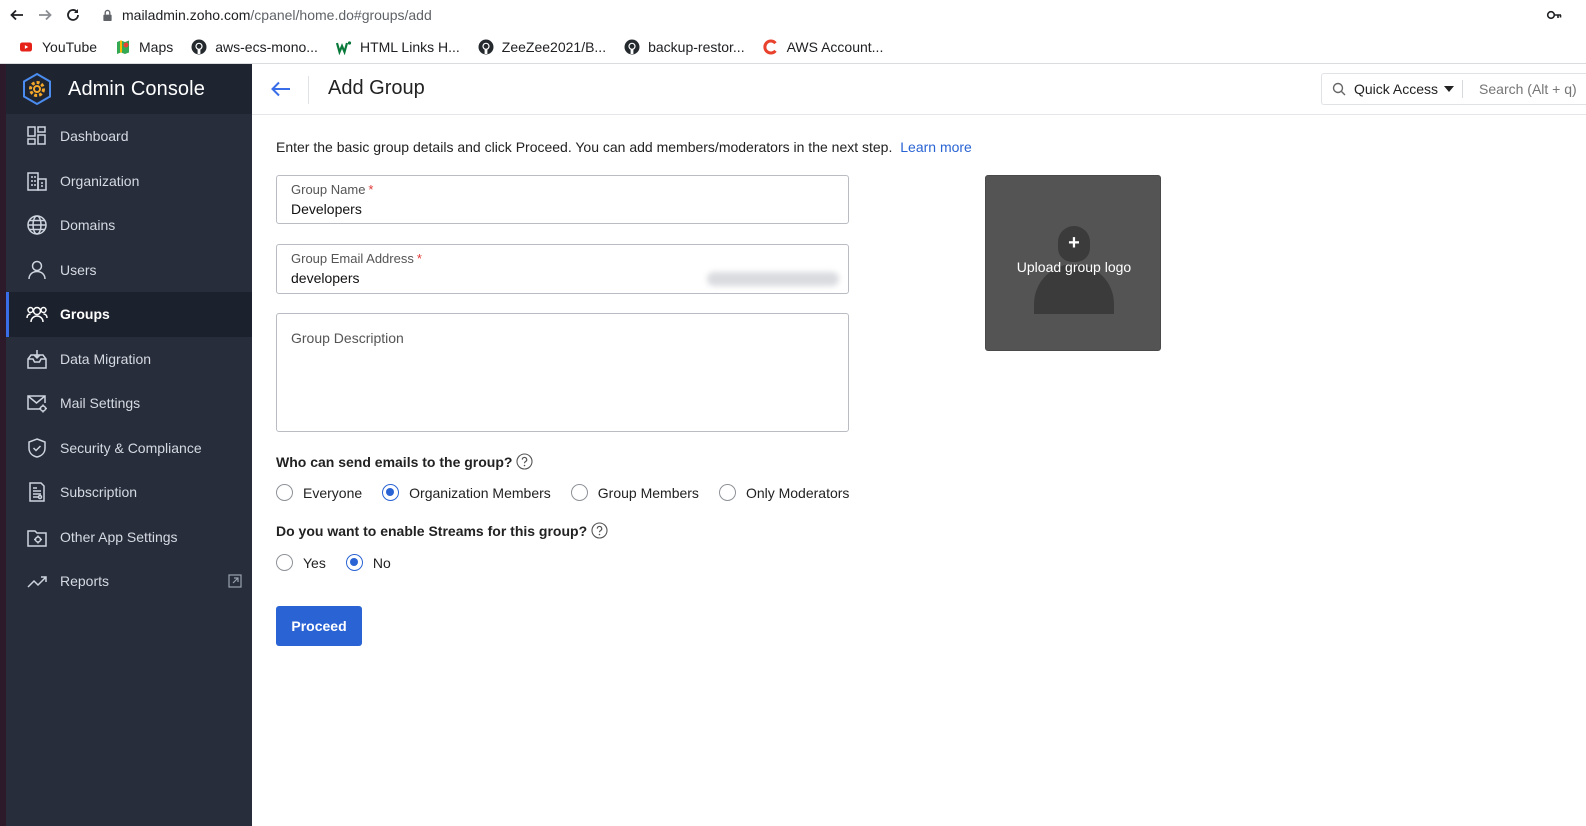  What do you see at coordinates (281, 89) in the screenshot?
I see `back-arrow-button` at bounding box center [281, 89].